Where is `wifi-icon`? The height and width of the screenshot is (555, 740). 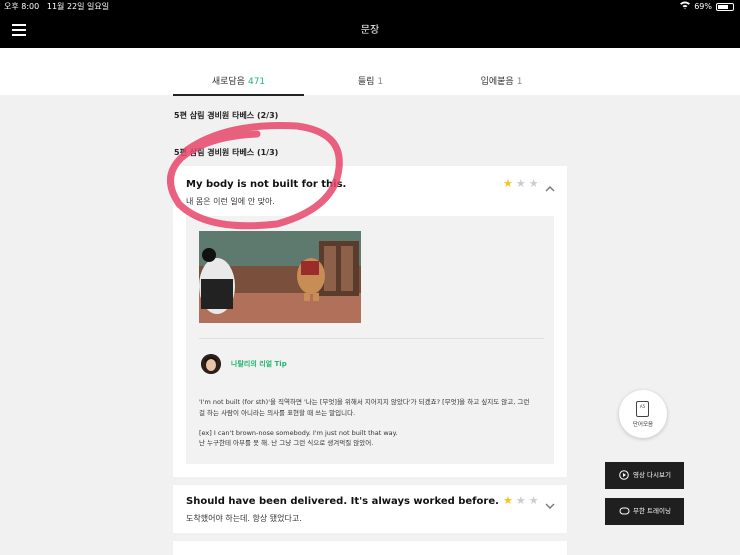
wifi-icon is located at coordinates (685, 7).